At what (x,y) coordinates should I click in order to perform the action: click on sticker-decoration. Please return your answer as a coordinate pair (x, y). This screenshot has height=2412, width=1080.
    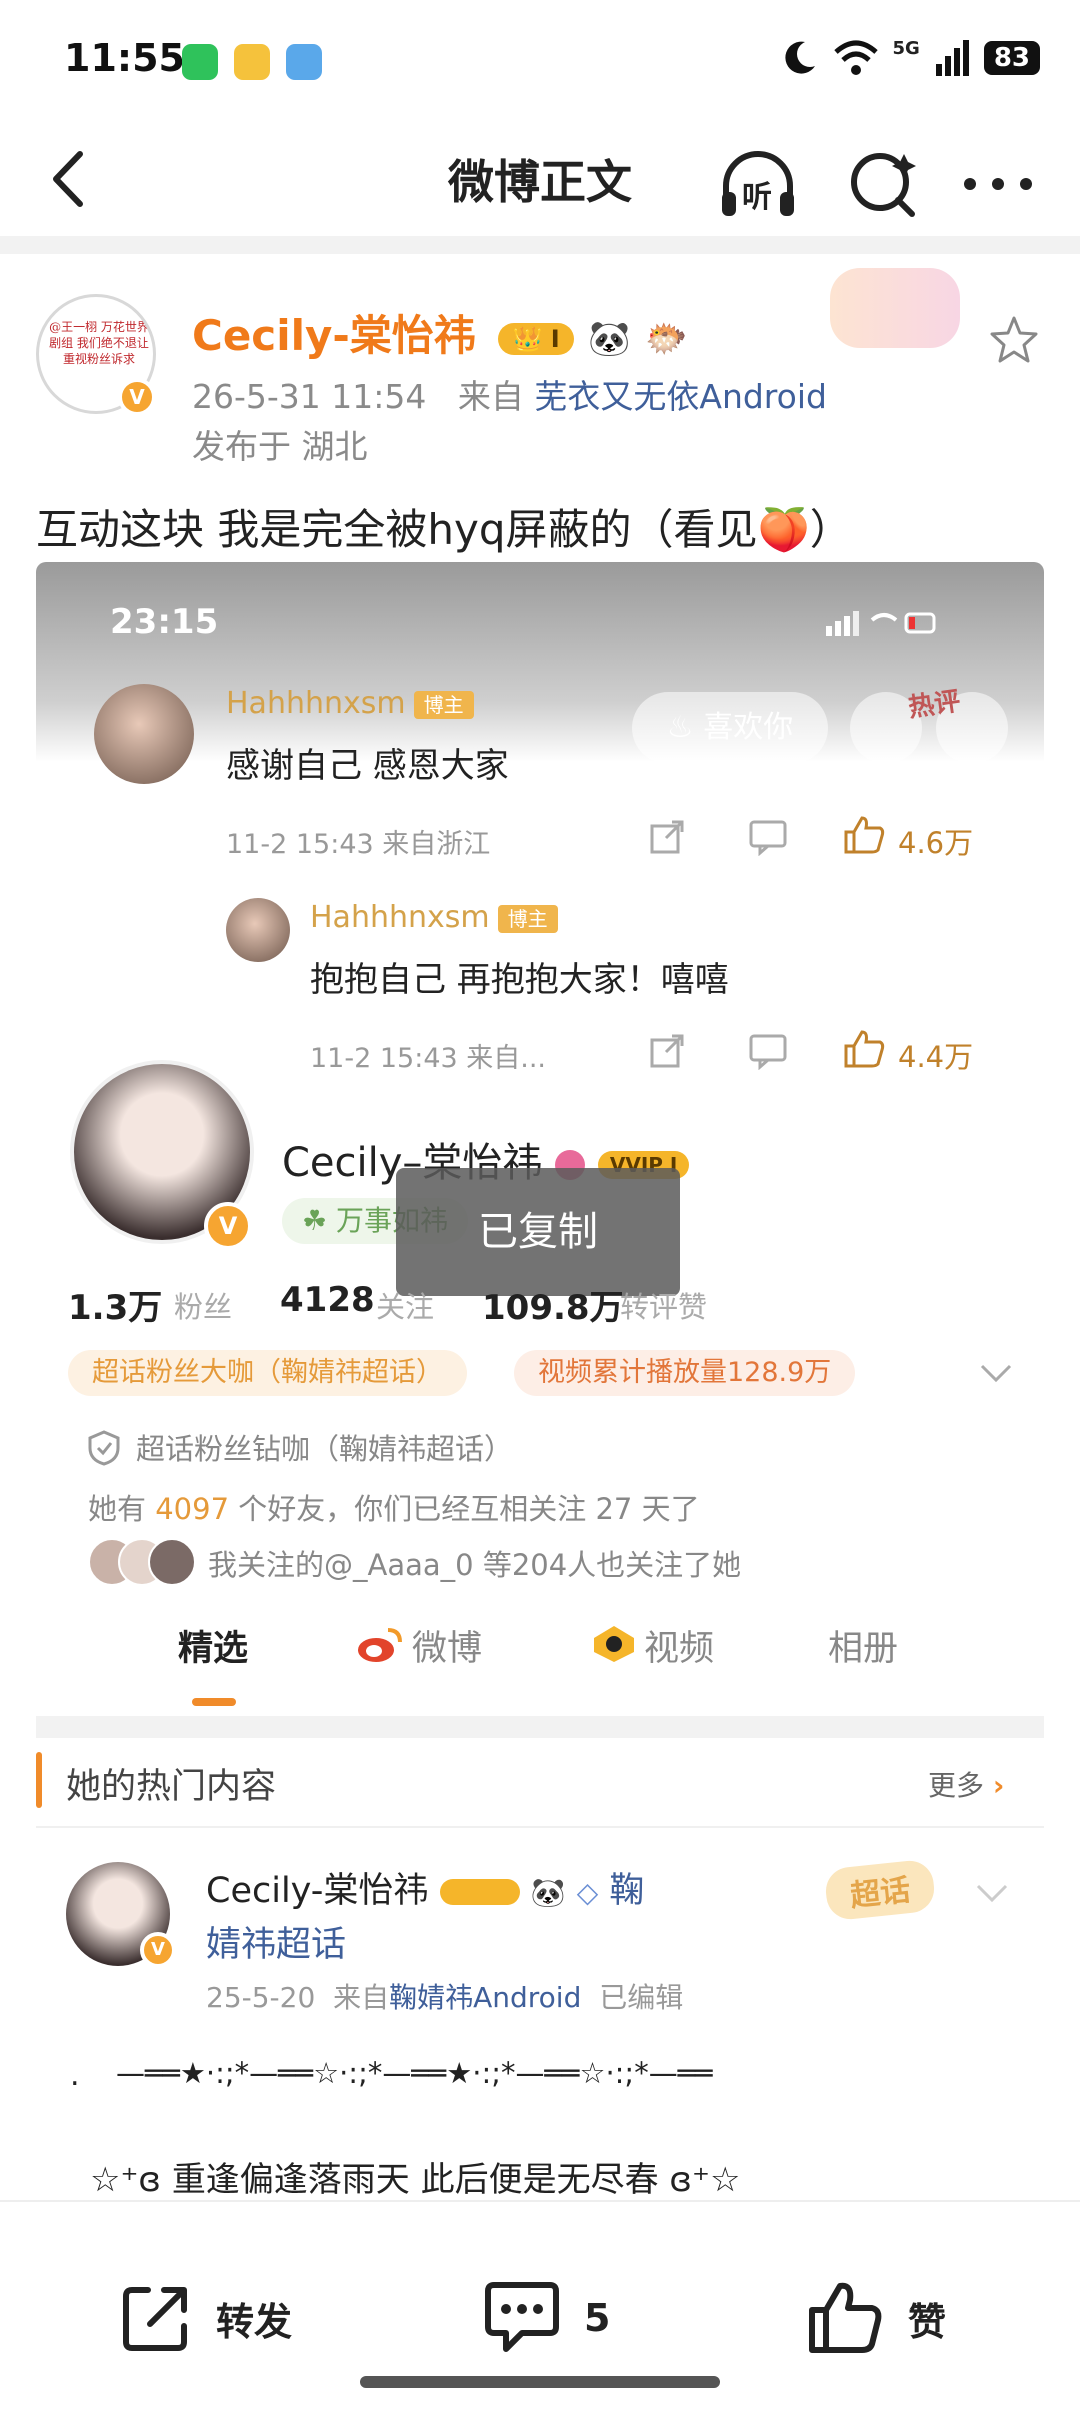
    Looking at the image, I should click on (895, 308).